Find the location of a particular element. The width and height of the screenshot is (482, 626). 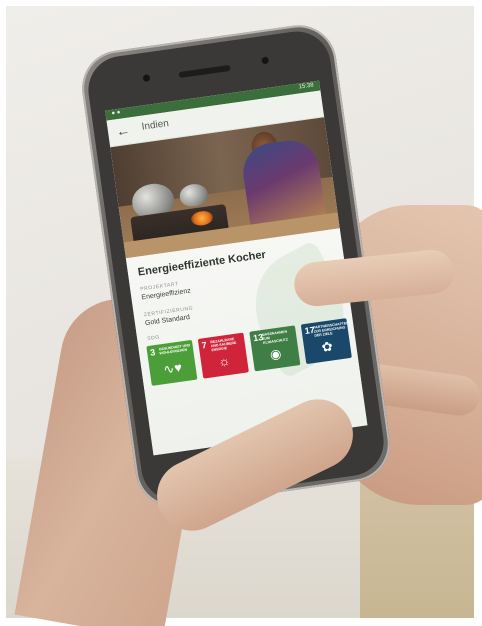

arrow-left-icon: ← is located at coordinates (123, 131).